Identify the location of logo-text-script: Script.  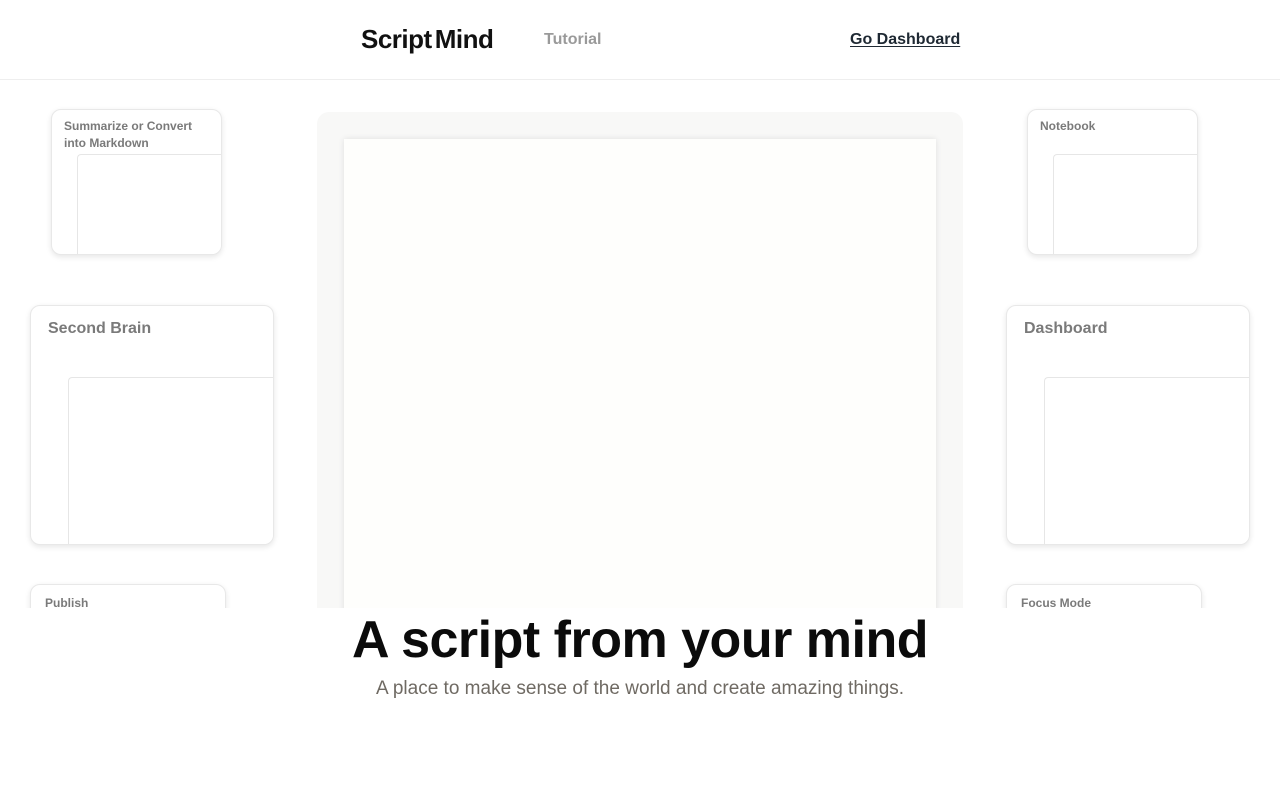
(396, 39).